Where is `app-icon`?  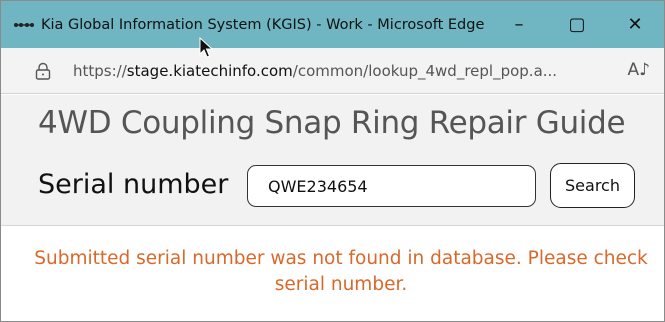
app-icon is located at coordinates (24, 25).